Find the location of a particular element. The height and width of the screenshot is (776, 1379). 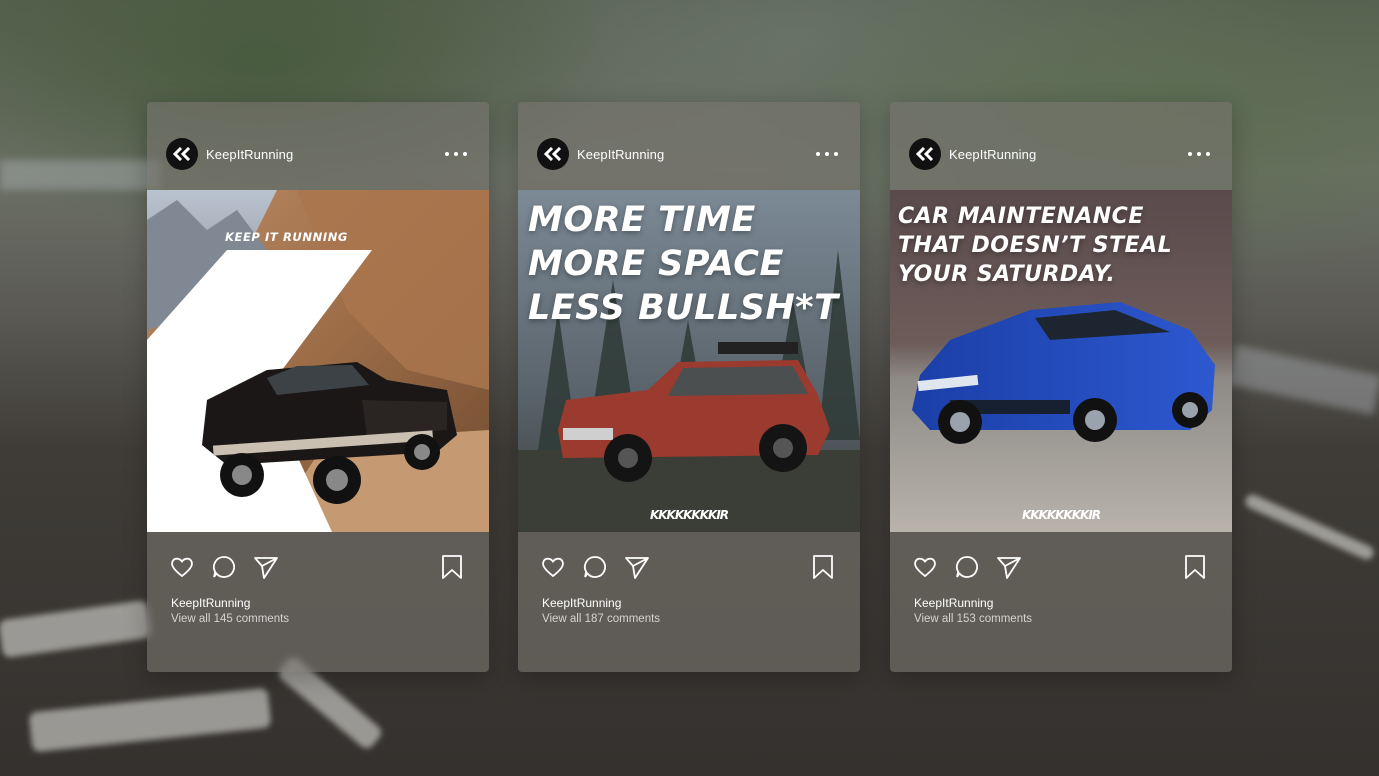

headline-line: MORE SPACE is located at coordinates (656, 264).